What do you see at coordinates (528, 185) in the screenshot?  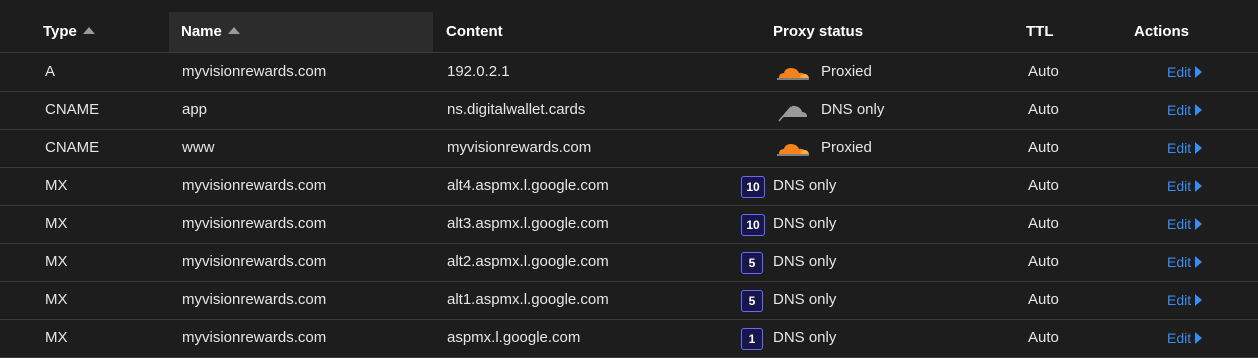 I see `record-content: alt4.aspmx.l.google.com` at bounding box center [528, 185].